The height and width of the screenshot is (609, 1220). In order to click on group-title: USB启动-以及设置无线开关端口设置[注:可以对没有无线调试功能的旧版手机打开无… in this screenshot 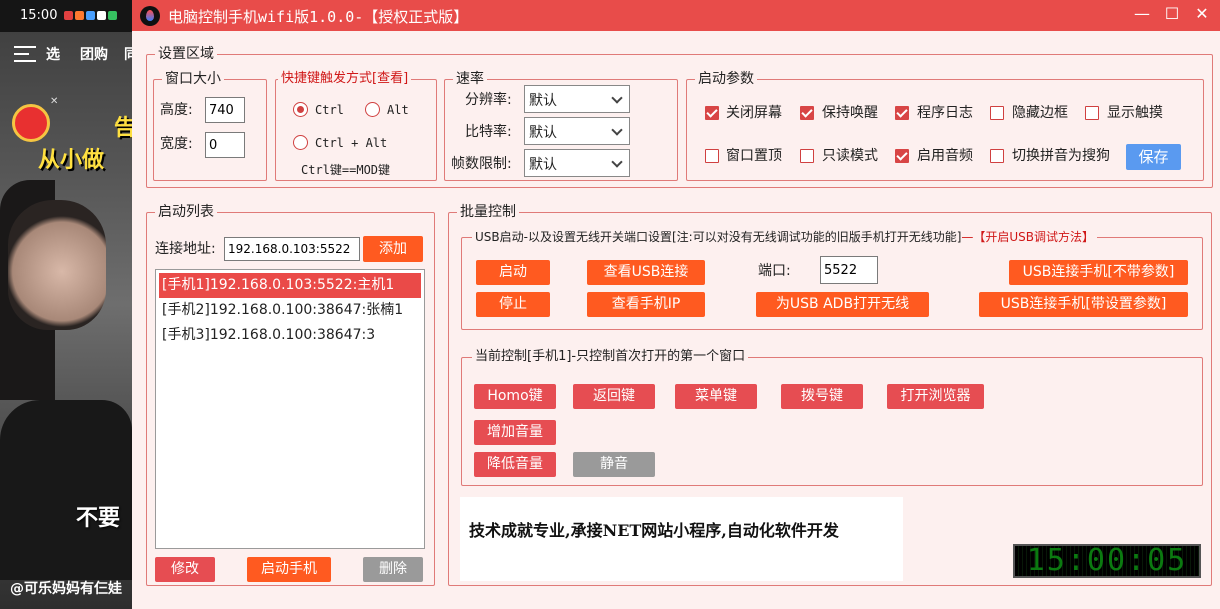, I will do `click(785, 237)`.